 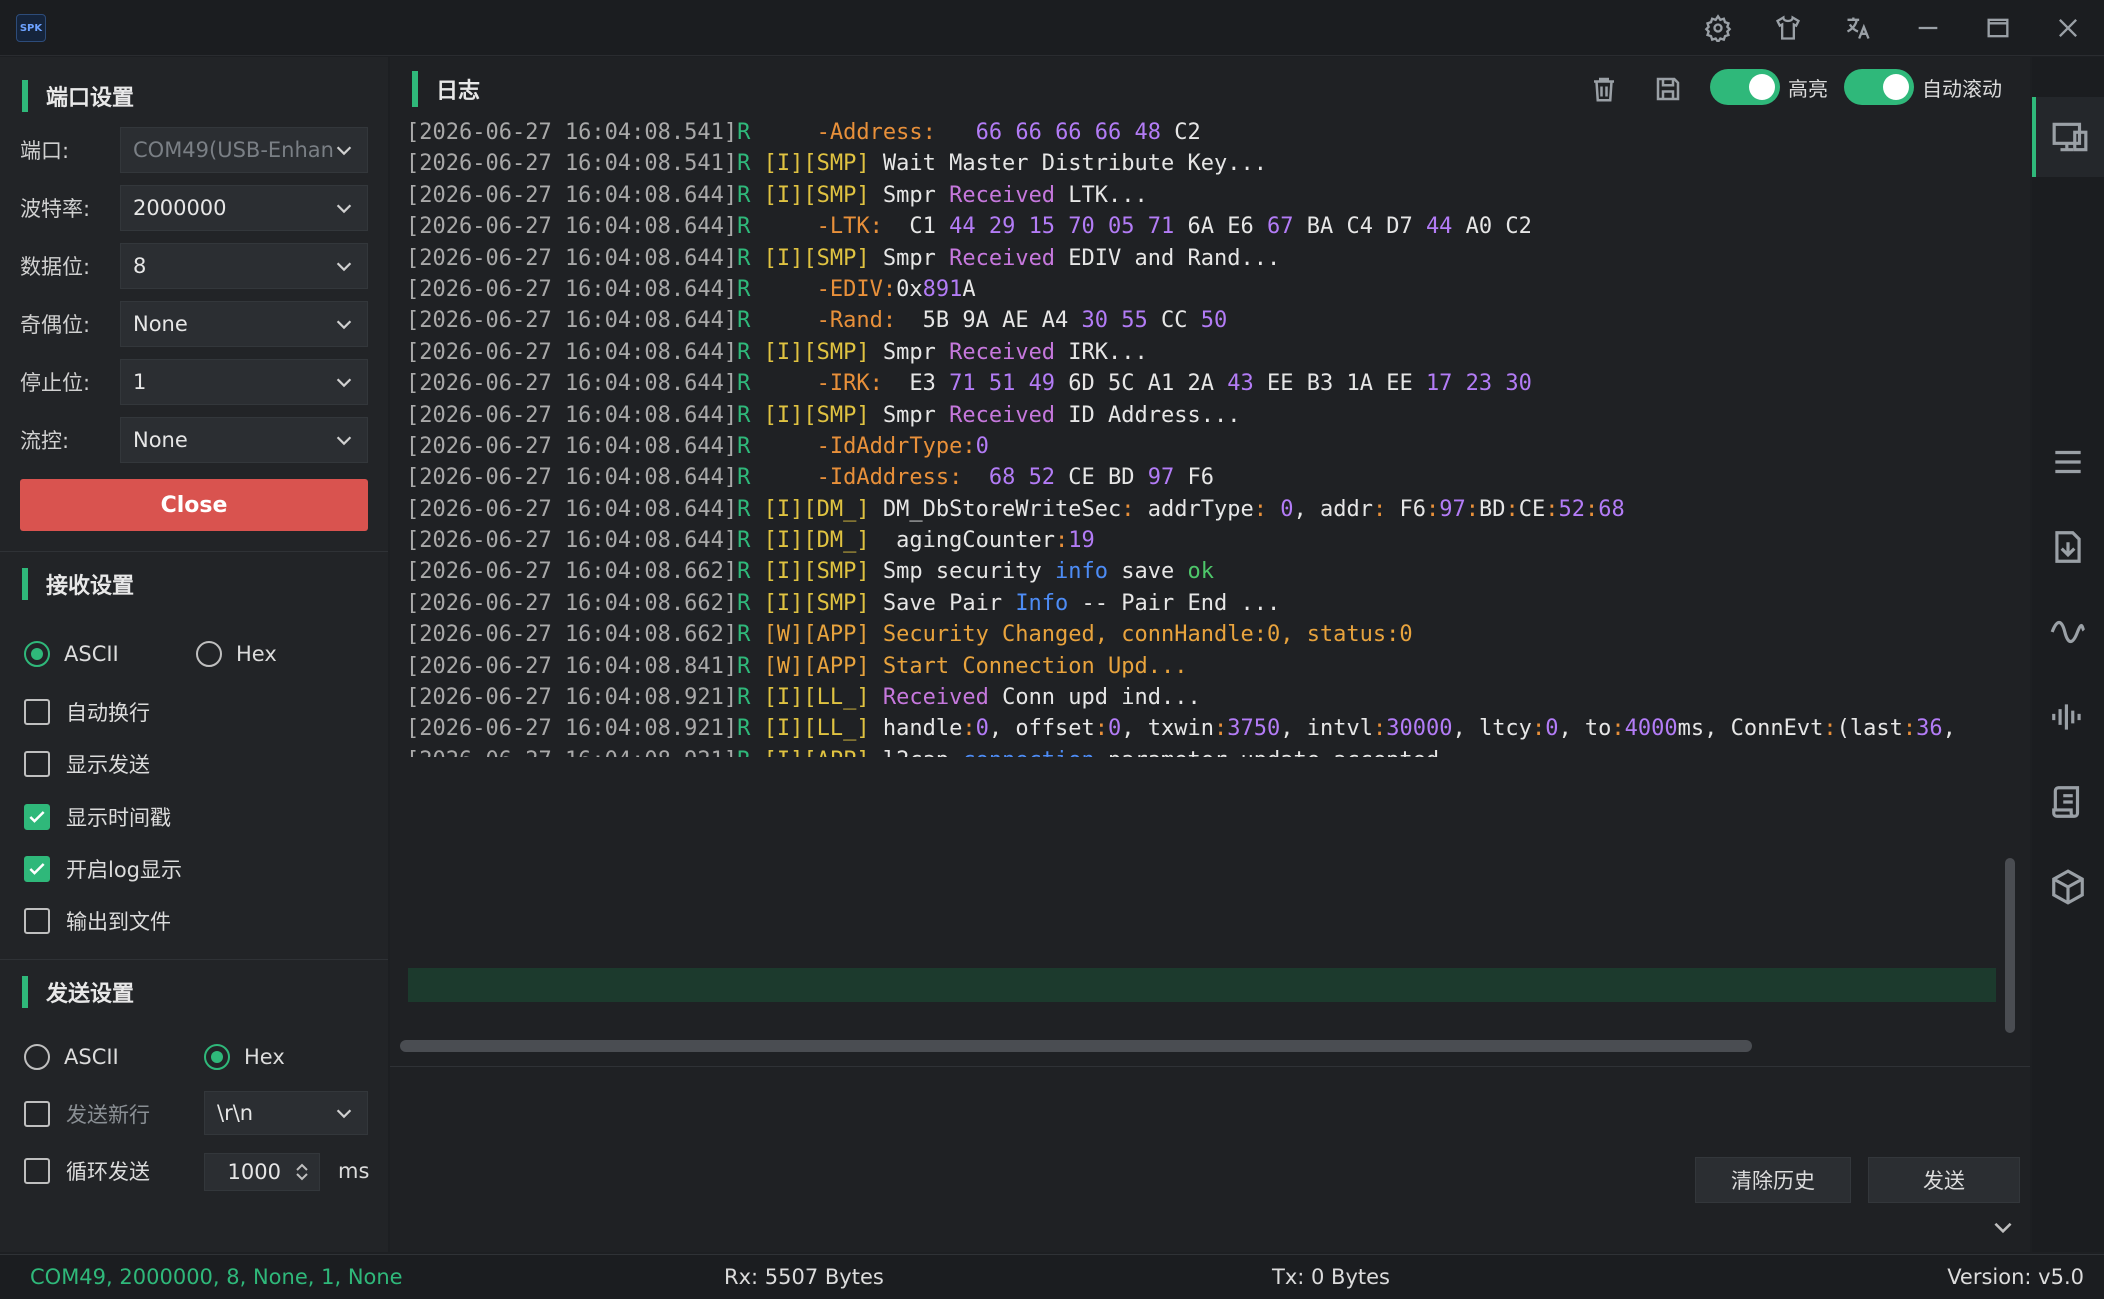 What do you see at coordinates (87, 764) in the screenshot?
I see `show-sent-checkbox: 显示发送` at bounding box center [87, 764].